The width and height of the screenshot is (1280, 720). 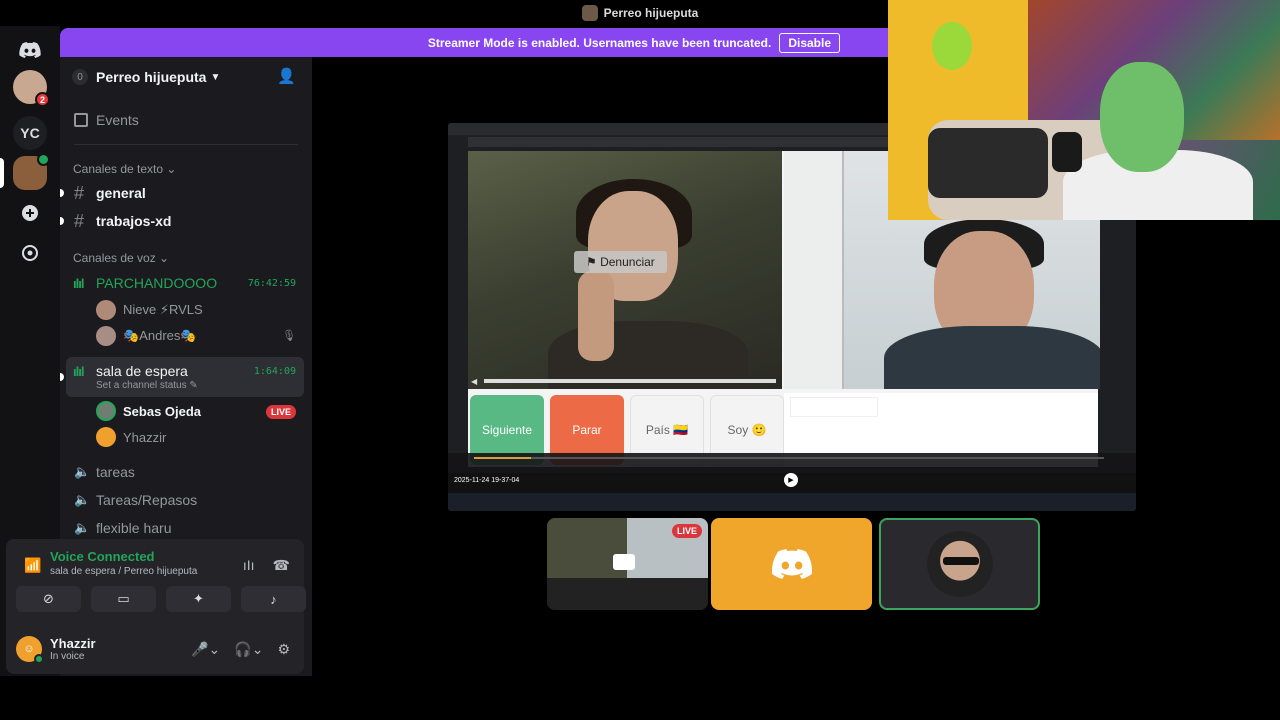 What do you see at coordinates (789, 458) in the screenshot?
I see `seek-bar` at bounding box center [789, 458].